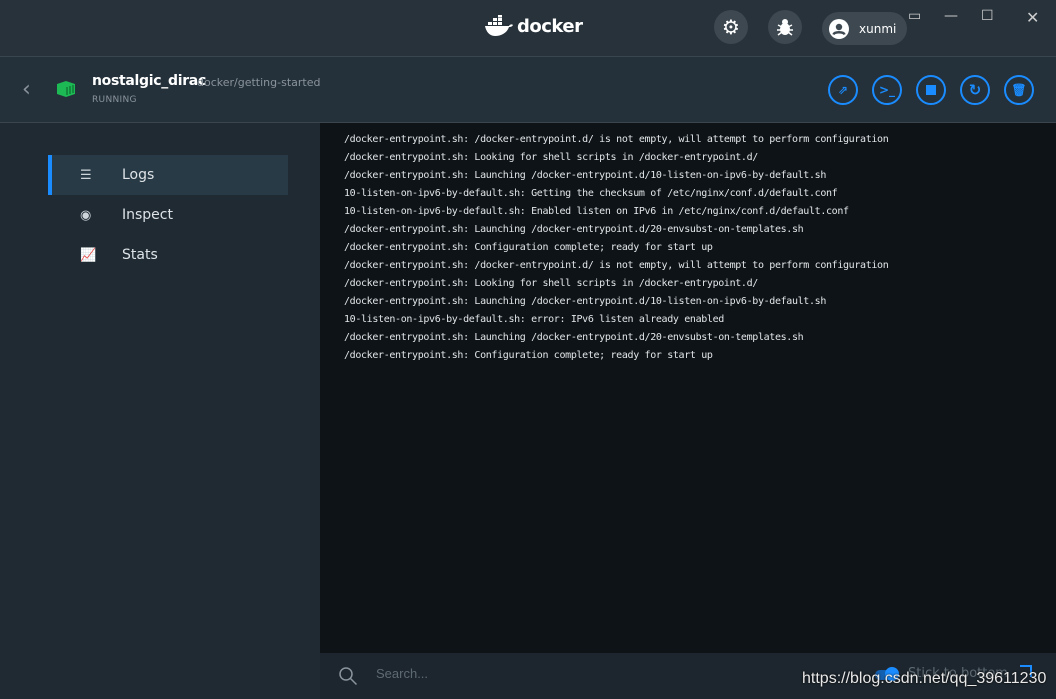 The width and height of the screenshot is (1056, 699). I want to click on sidebar-item-inspect: ◉ Inspect, so click(168, 215).